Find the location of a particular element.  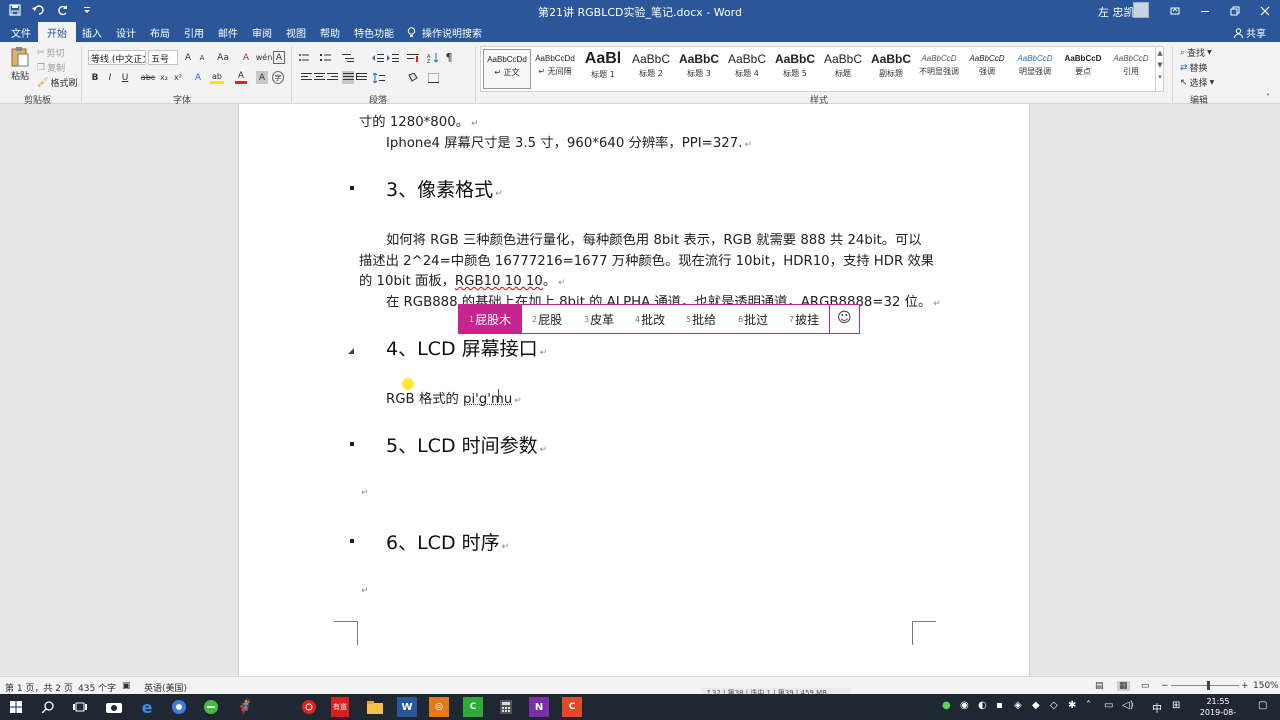

align-center-icon is located at coordinates (319, 77).